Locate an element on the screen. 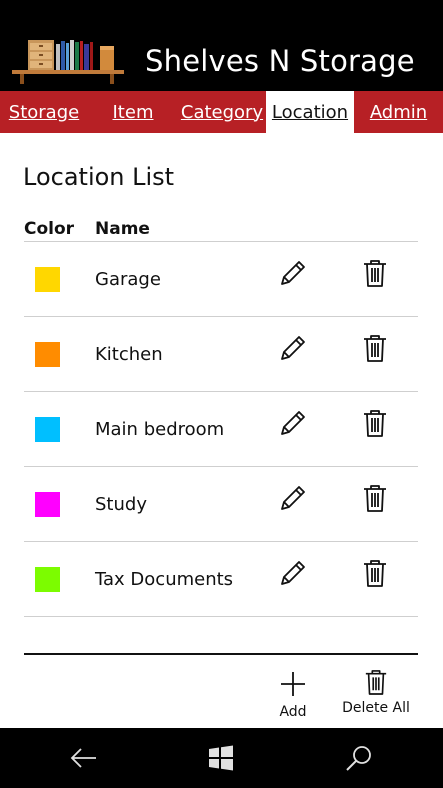 The height and width of the screenshot is (788, 443). nav-tab-storage: Storage is located at coordinates (44, 112).